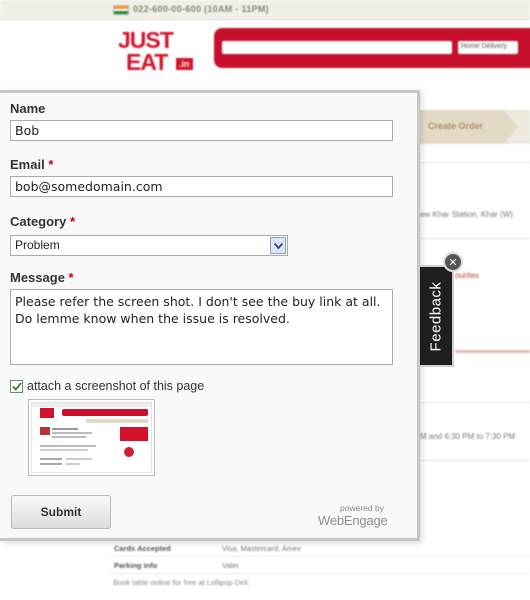 The width and height of the screenshot is (530, 600). Describe the element at coordinates (353, 520) in the screenshot. I see `webengage-logo: WebEngage` at that location.